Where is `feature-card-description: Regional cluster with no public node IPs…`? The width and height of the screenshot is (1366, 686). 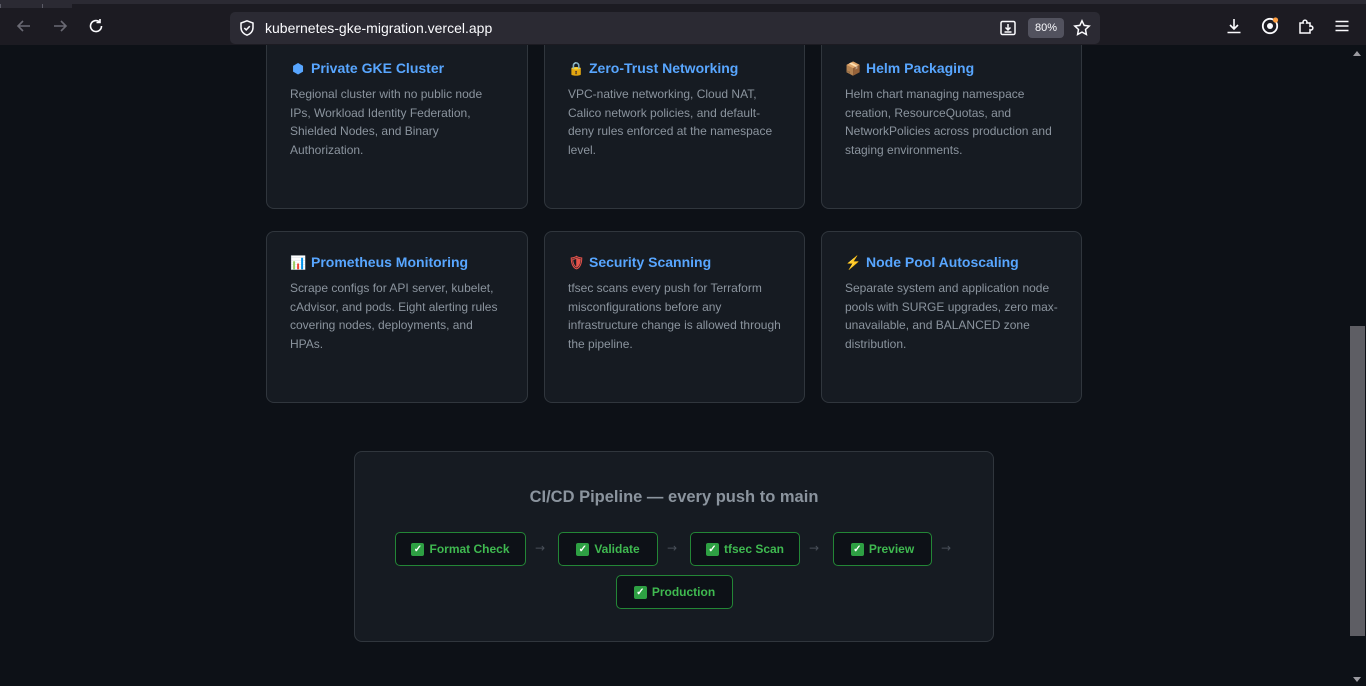 feature-card-description: Regional cluster with no public node IPs… is located at coordinates (386, 122).